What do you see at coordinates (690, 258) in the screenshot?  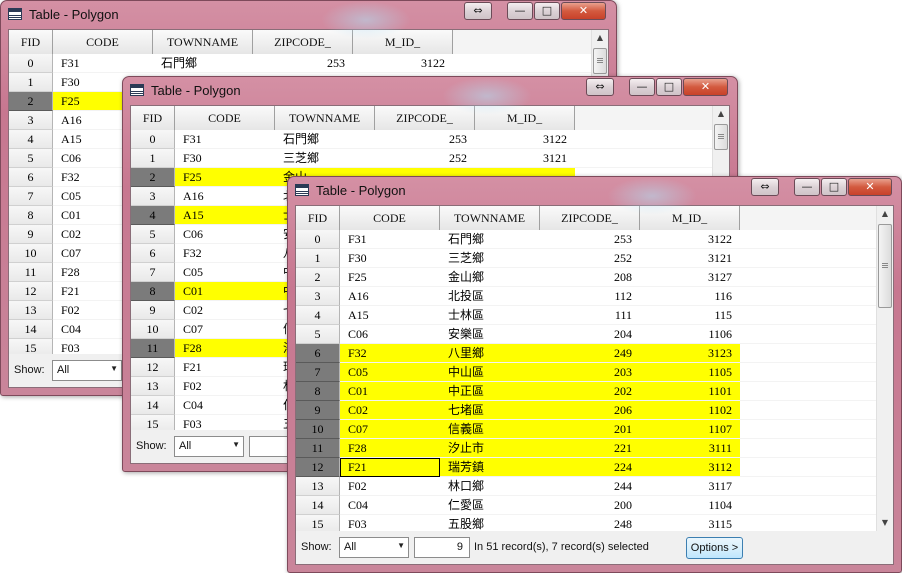 I see `m-id-cell: 3121` at bounding box center [690, 258].